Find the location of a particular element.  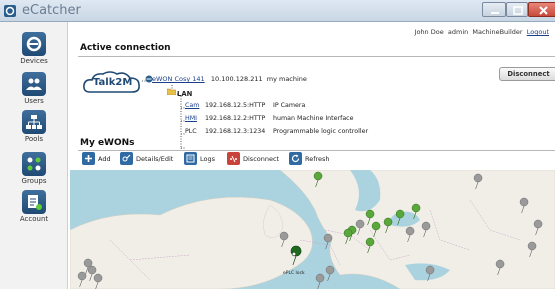

user-name: John Doe is located at coordinates (429, 32).